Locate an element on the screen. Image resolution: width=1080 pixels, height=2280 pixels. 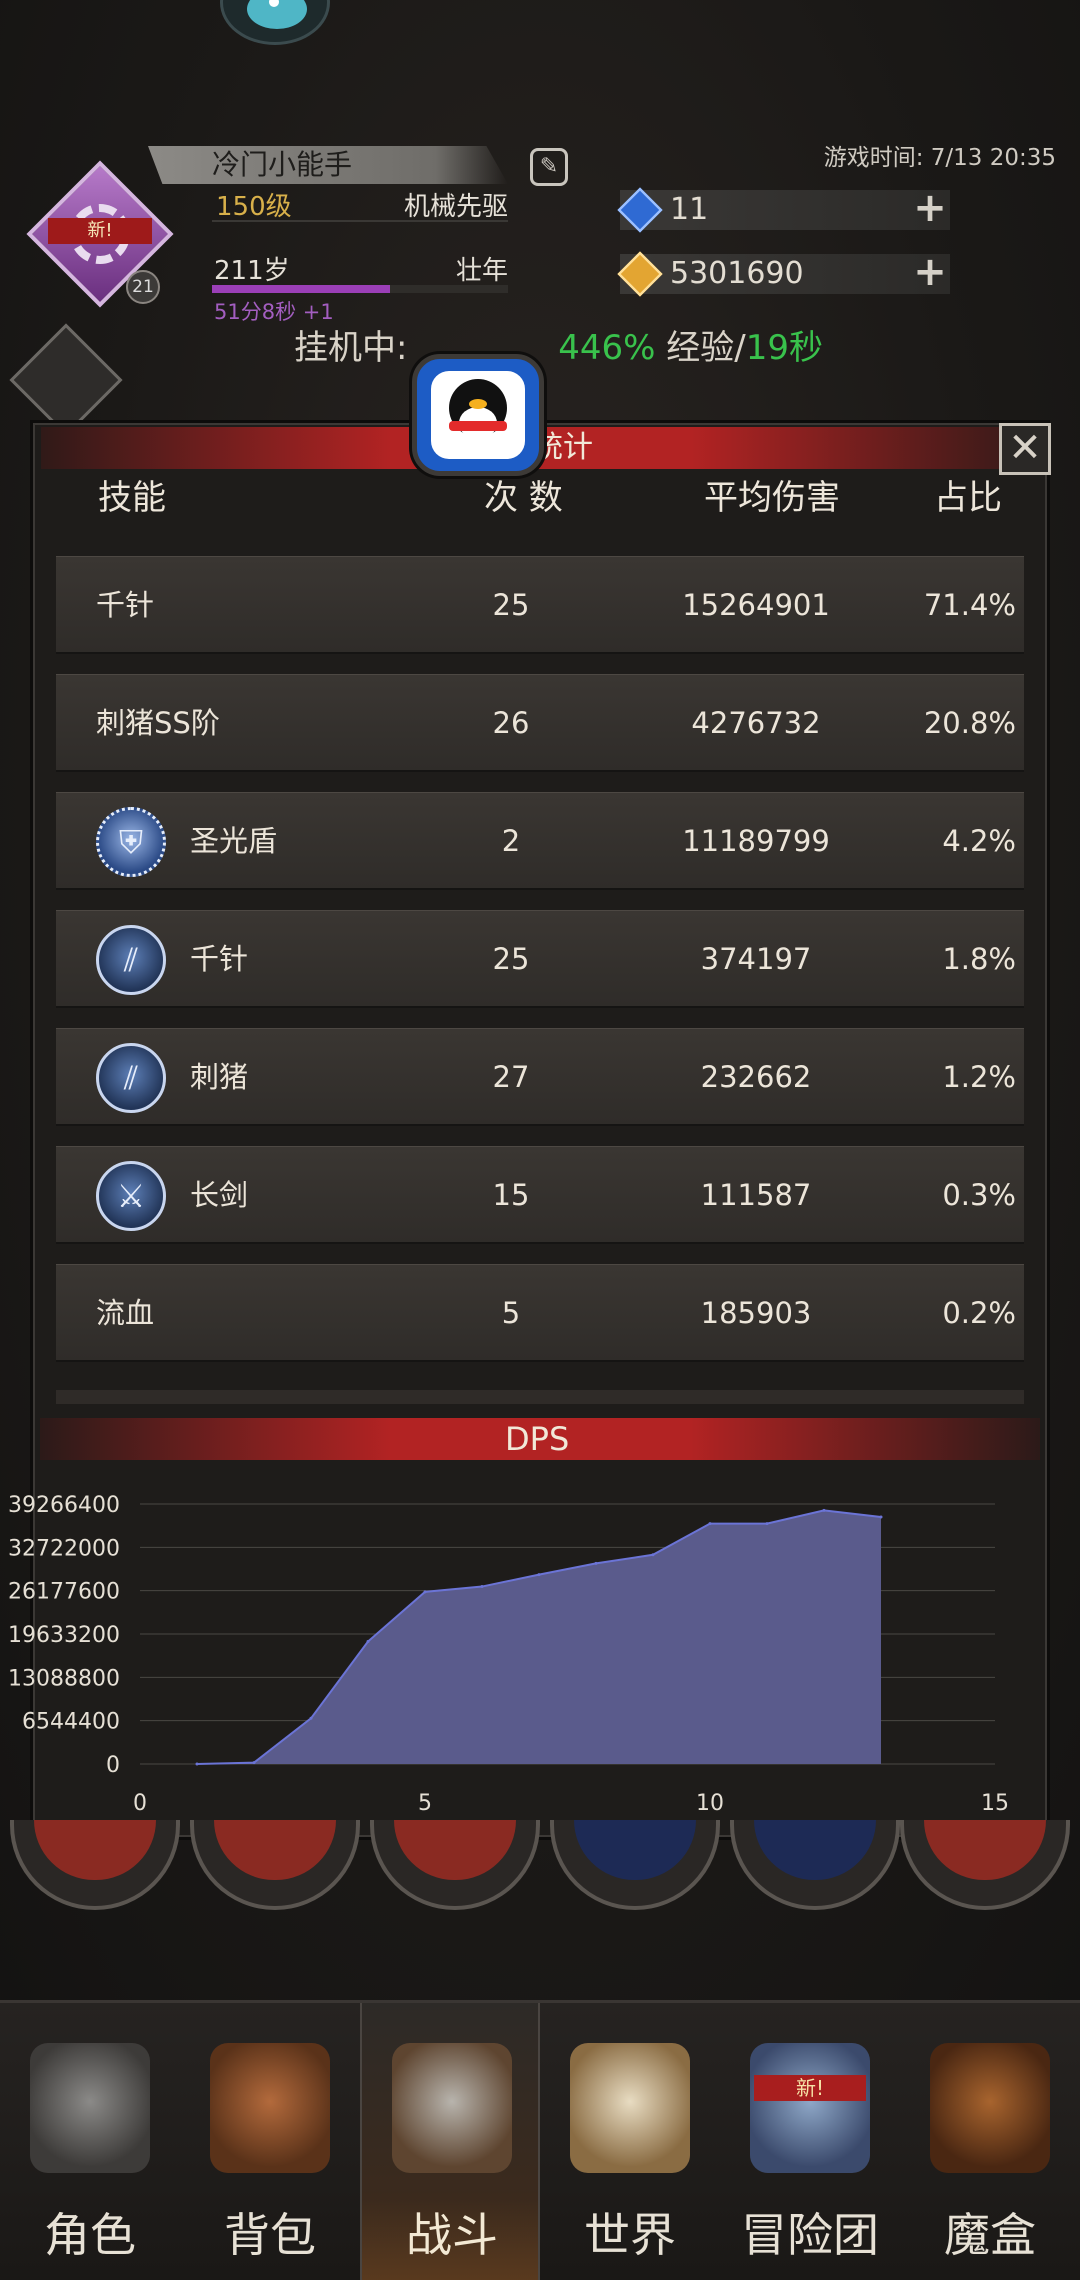
nav-battle: 战斗 is located at coordinates (450, 2141).